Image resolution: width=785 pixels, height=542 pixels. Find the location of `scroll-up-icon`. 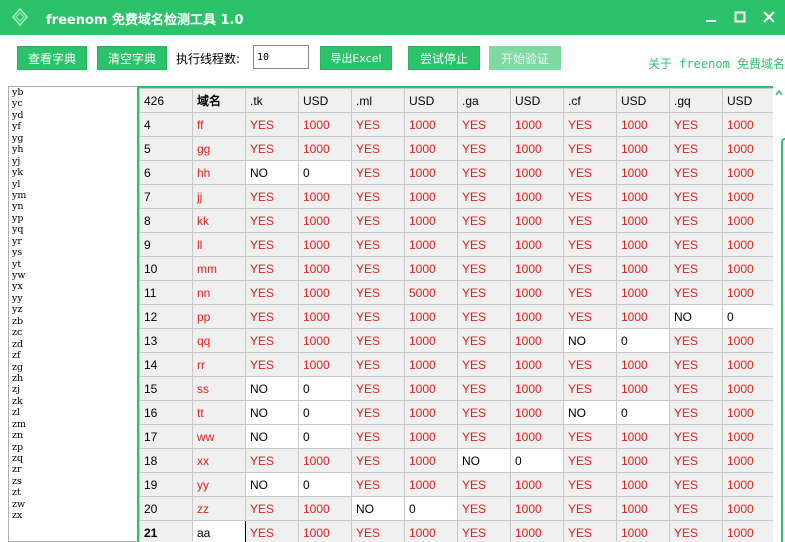

scroll-up-icon is located at coordinates (779, 93).